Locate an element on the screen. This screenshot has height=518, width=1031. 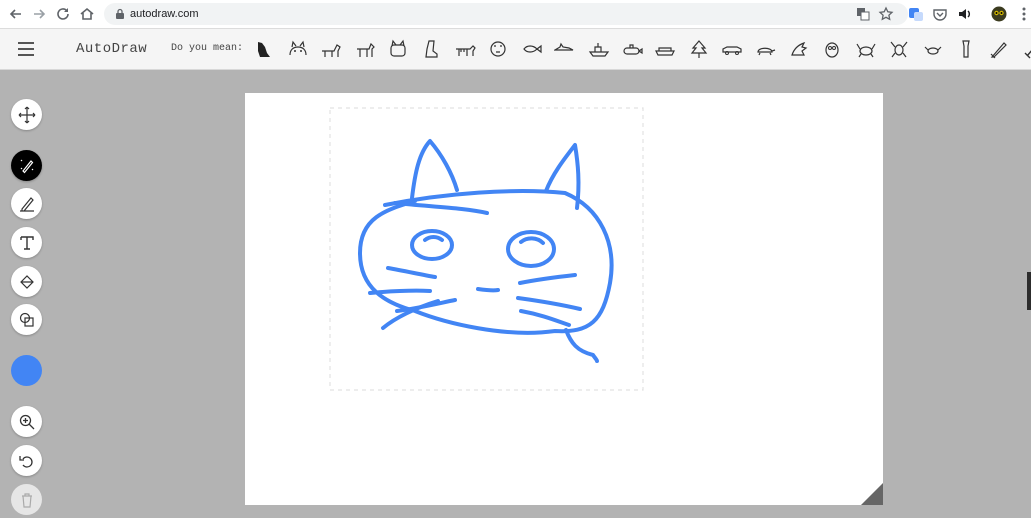
suggestions-bar is located at coordinates (639, 49).